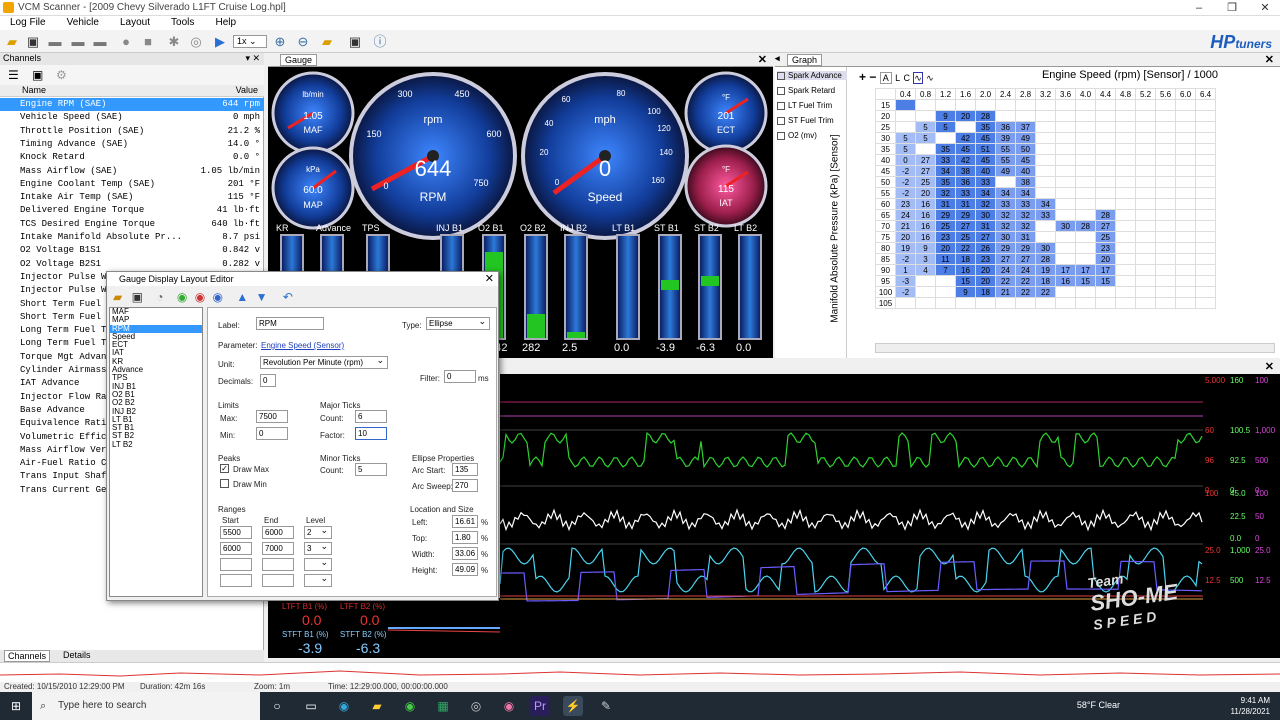 The height and width of the screenshot is (720, 1280). What do you see at coordinates (200, 297) in the screenshot?
I see `delete-gauge-icon: ◉` at bounding box center [200, 297].